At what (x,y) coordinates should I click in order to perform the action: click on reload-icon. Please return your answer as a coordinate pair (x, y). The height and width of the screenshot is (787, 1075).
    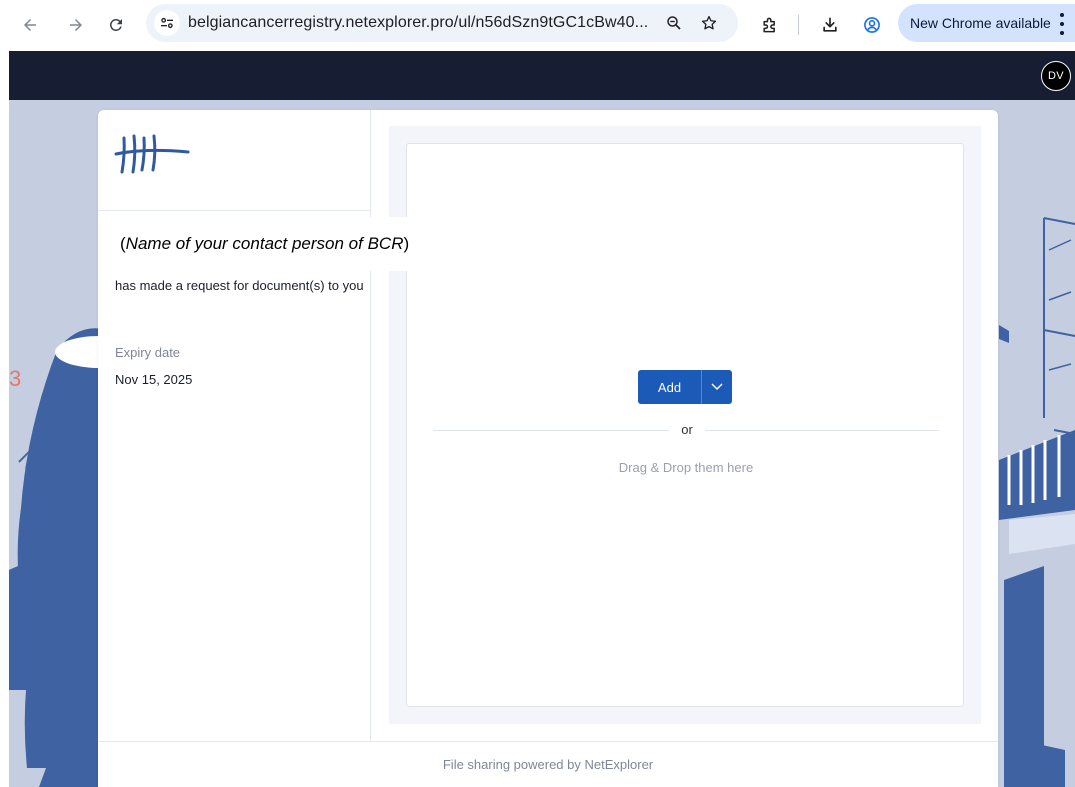
    Looking at the image, I should click on (115, 24).